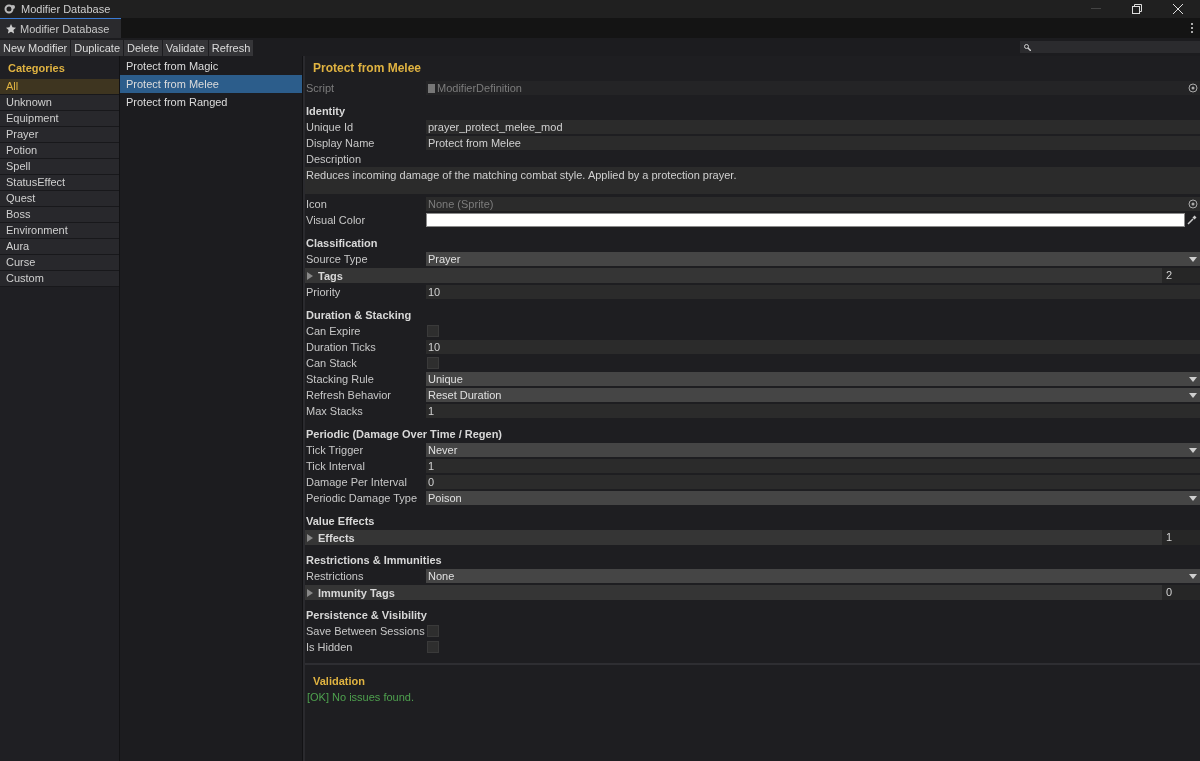  Describe the element at coordinates (211, 84) in the screenshot. I see `modifier-item: Protect from Melee` at that location.